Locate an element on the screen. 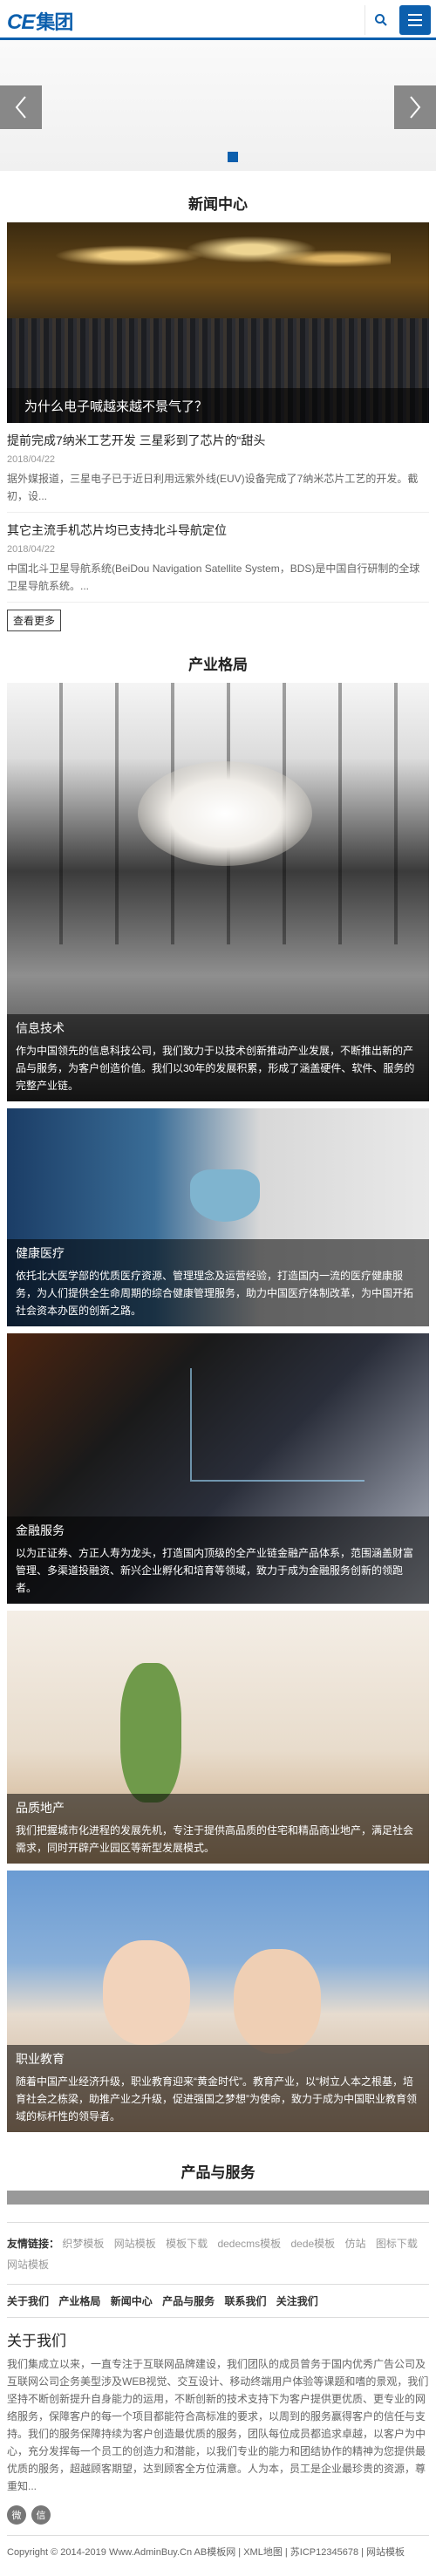  search-icon is located at coordinates (380, 20).